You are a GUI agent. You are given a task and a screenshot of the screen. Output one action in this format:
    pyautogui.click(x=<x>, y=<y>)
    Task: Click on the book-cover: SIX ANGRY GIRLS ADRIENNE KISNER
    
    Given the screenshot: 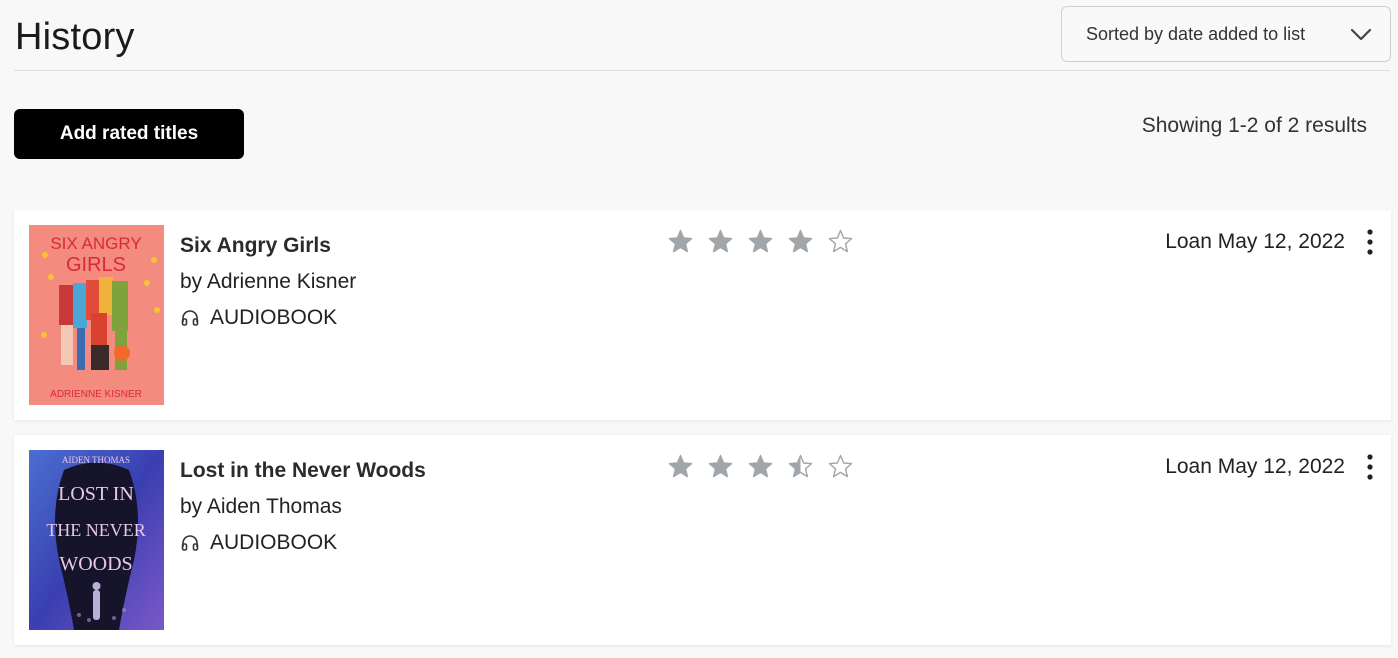 What is the action you would take?
    pyautogui.click(x=96, y=315)
    